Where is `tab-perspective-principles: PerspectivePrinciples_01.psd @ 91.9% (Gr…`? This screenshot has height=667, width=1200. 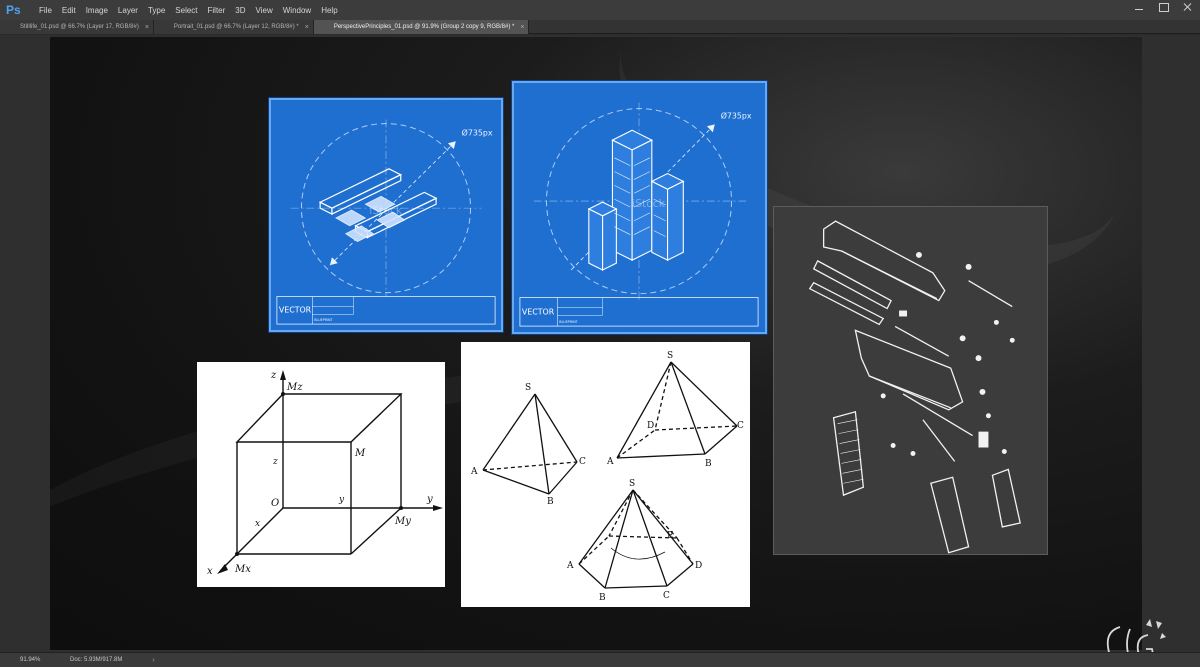 tab-perspective-principles: PerspectivePrinciples_01.psd @ 91.9% (Gr… is located at coordinates (421, 27).